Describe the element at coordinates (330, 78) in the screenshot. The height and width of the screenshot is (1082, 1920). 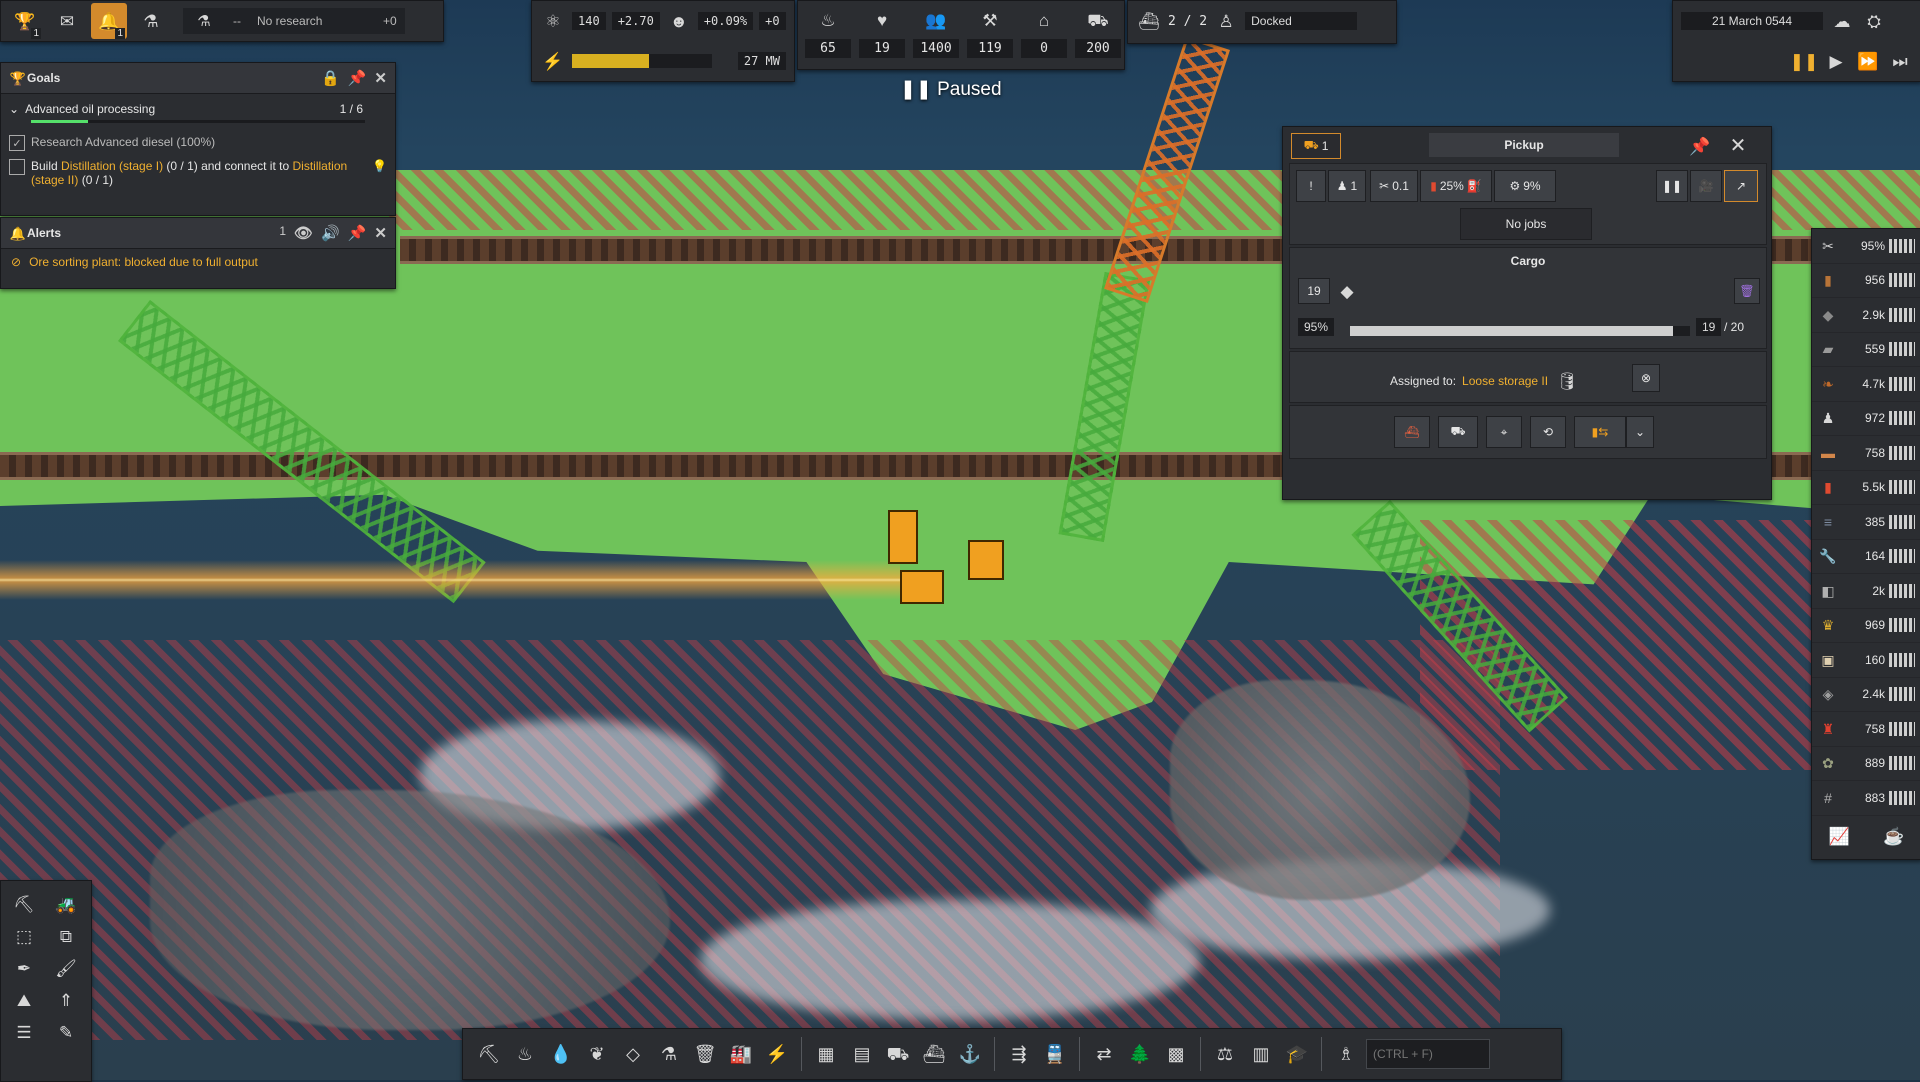
I see `lock-icon: 🔒` at that location.